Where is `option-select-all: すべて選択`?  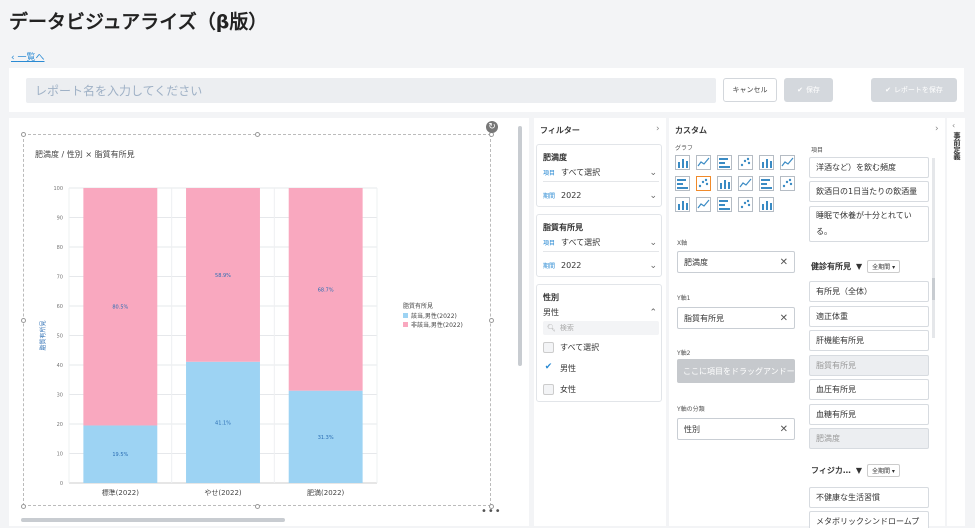 option-select-all: すべて選択 is located at coordinates (571, 347).